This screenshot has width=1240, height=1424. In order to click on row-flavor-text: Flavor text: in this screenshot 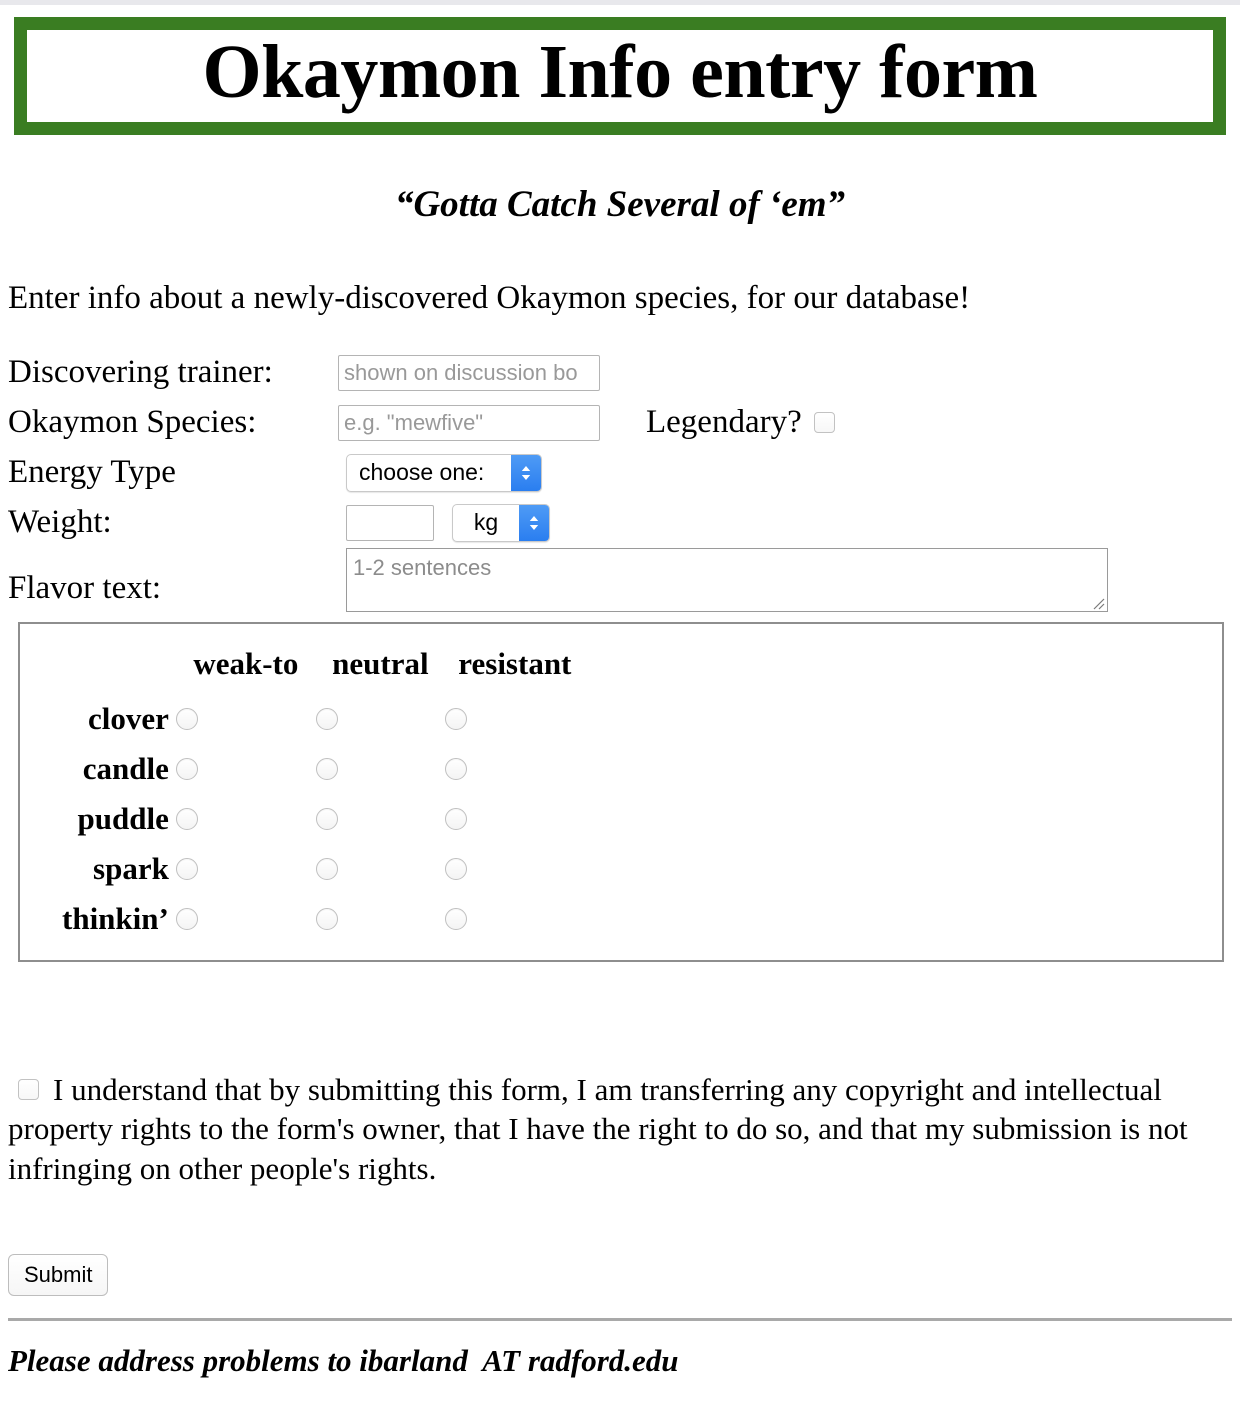, I will do `click(624, 580)`.